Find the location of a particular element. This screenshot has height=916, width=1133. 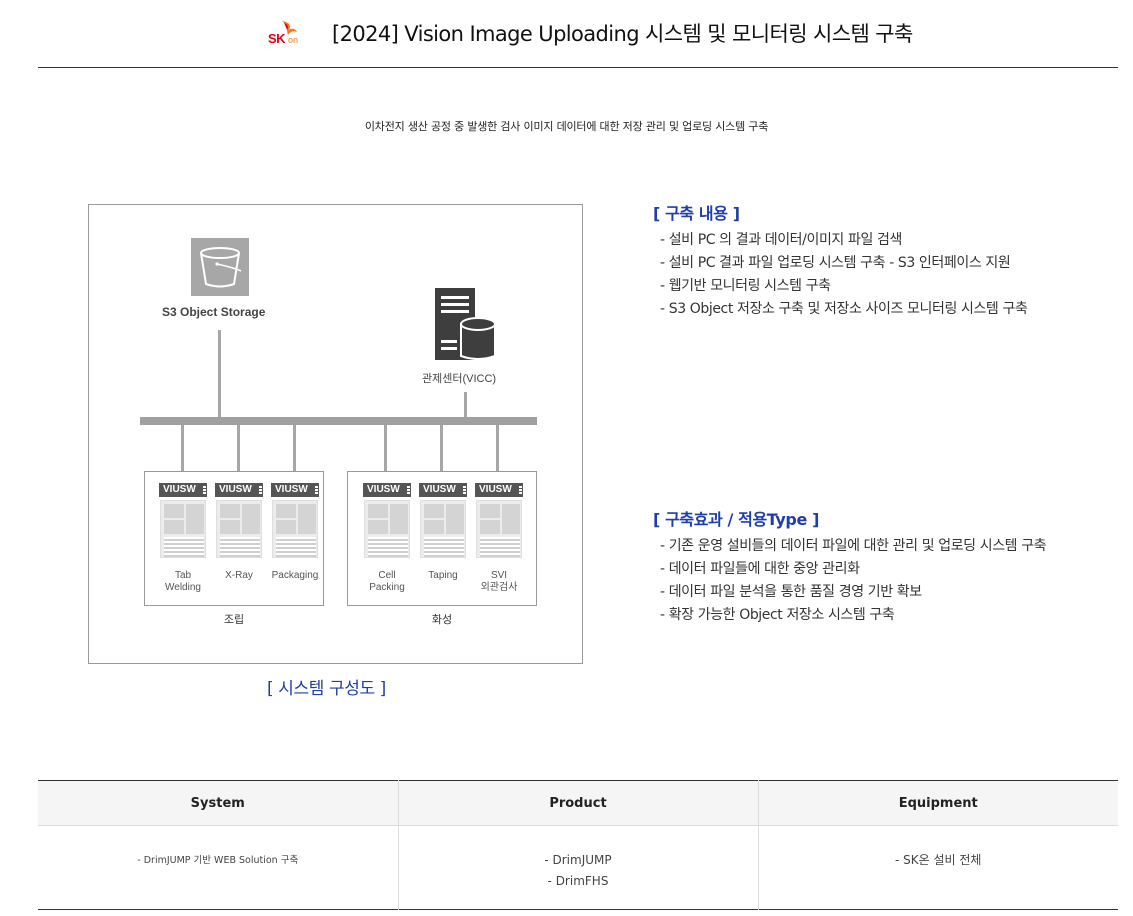

table-cell-equipment: - SK온 설비 전체 is located at coordinates (937, 867).